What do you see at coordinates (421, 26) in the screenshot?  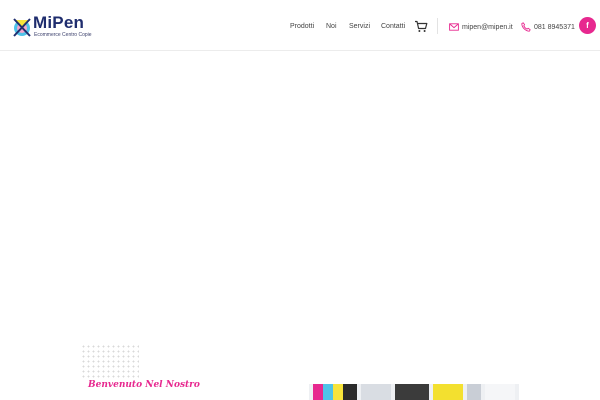 I see `cart-icon` at bounding box center [421, 26].